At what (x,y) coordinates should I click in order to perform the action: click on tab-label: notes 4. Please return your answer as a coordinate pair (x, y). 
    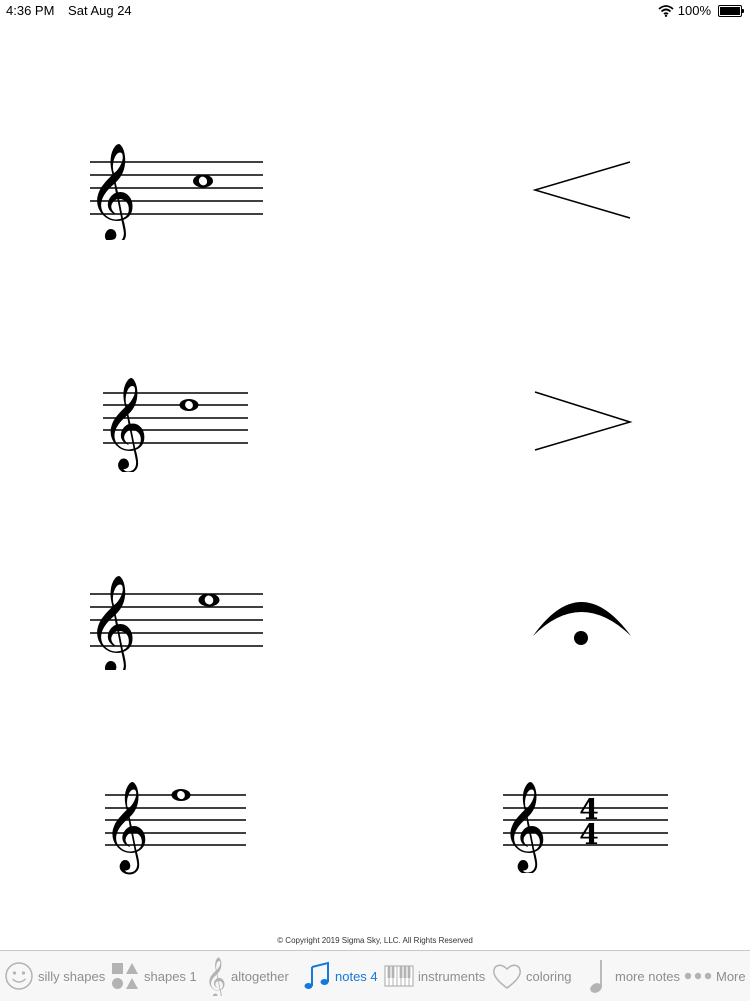
    Looking at the image, I should click on (356, 976).